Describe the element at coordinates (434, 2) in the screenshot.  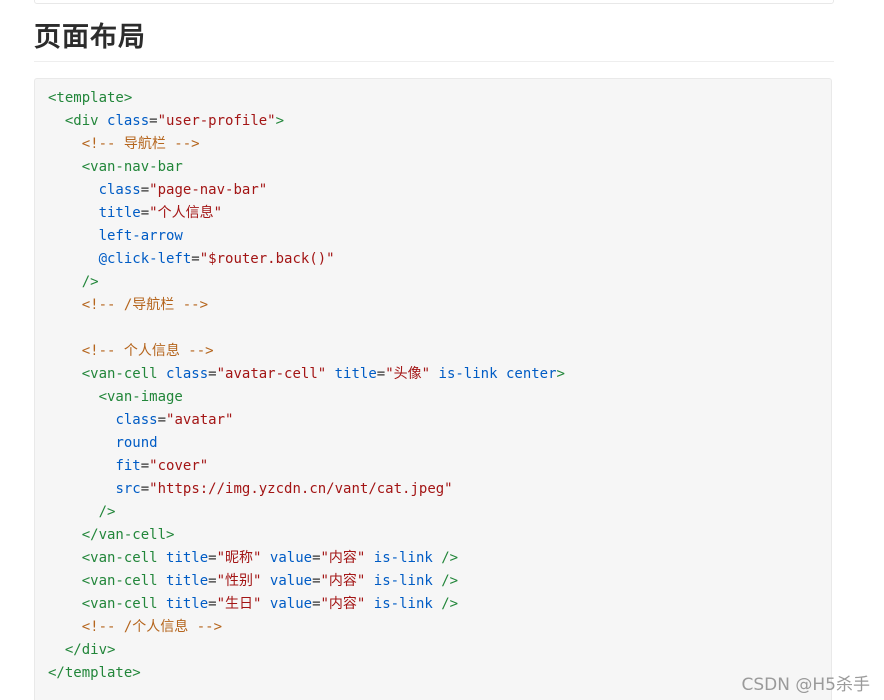
I see `previous-code-block-edge` at that location.